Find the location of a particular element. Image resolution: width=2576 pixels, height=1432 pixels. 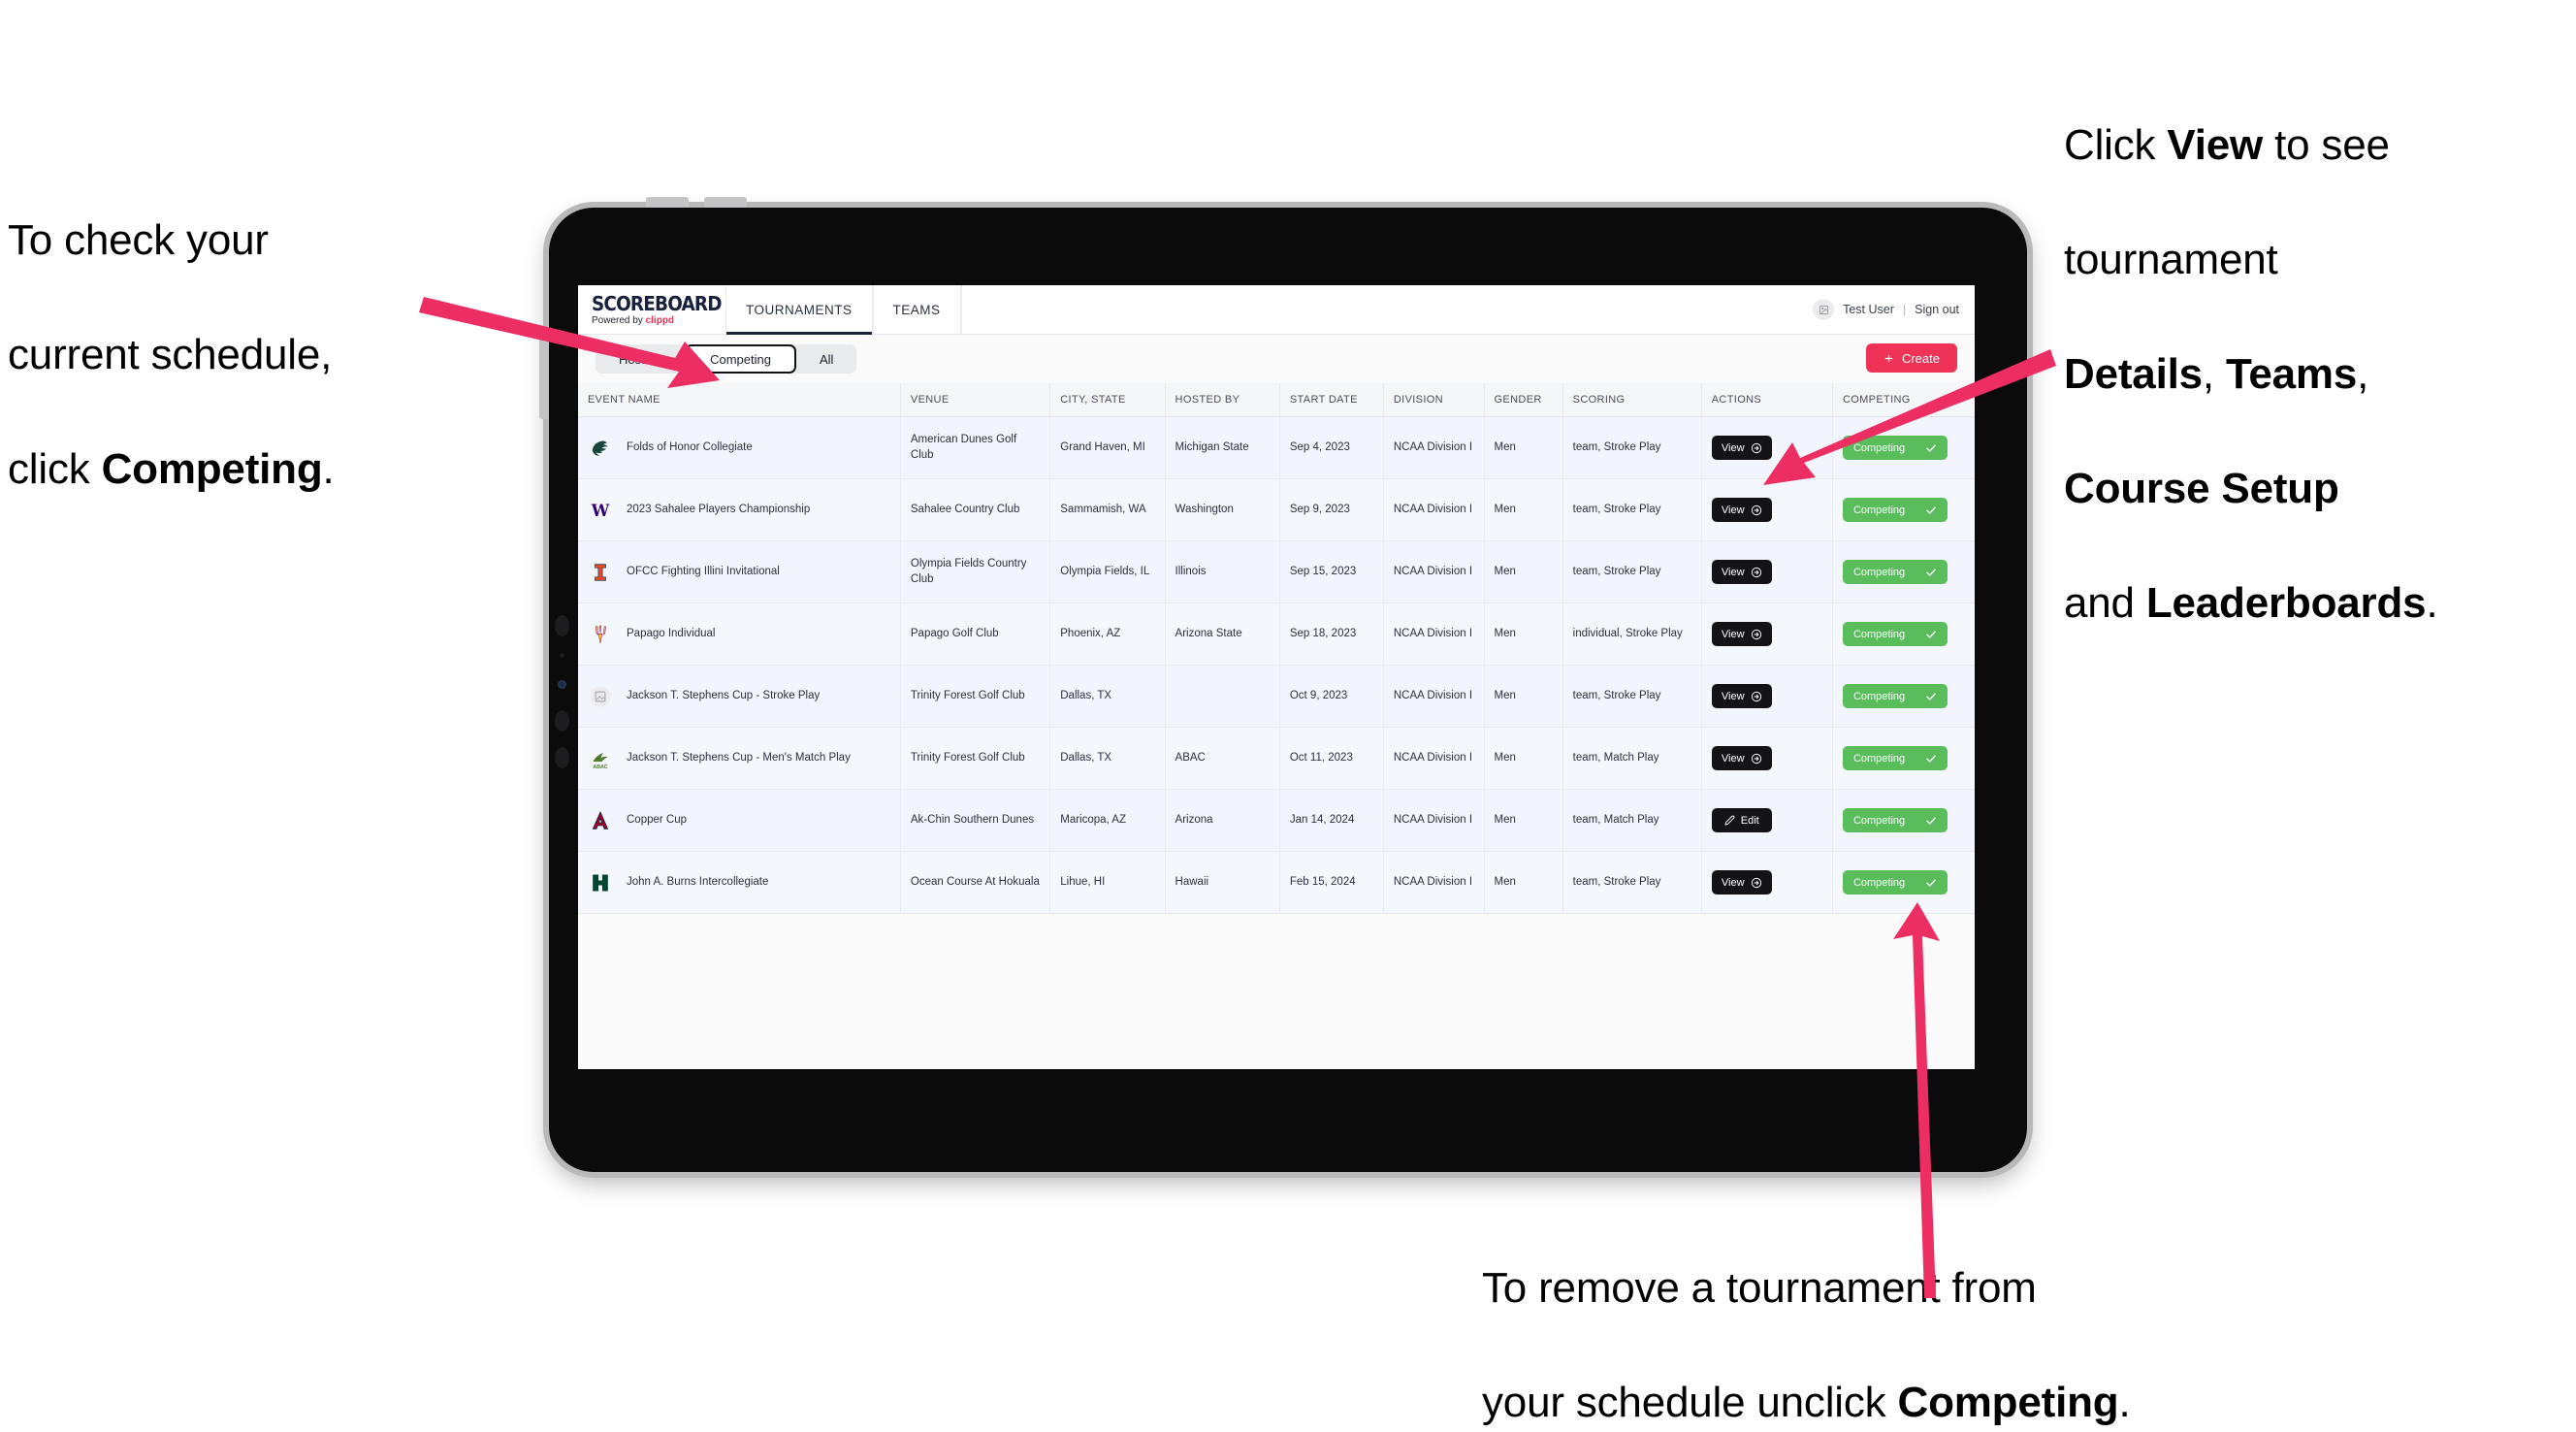

avatar is located at coordinates (1824, 309).